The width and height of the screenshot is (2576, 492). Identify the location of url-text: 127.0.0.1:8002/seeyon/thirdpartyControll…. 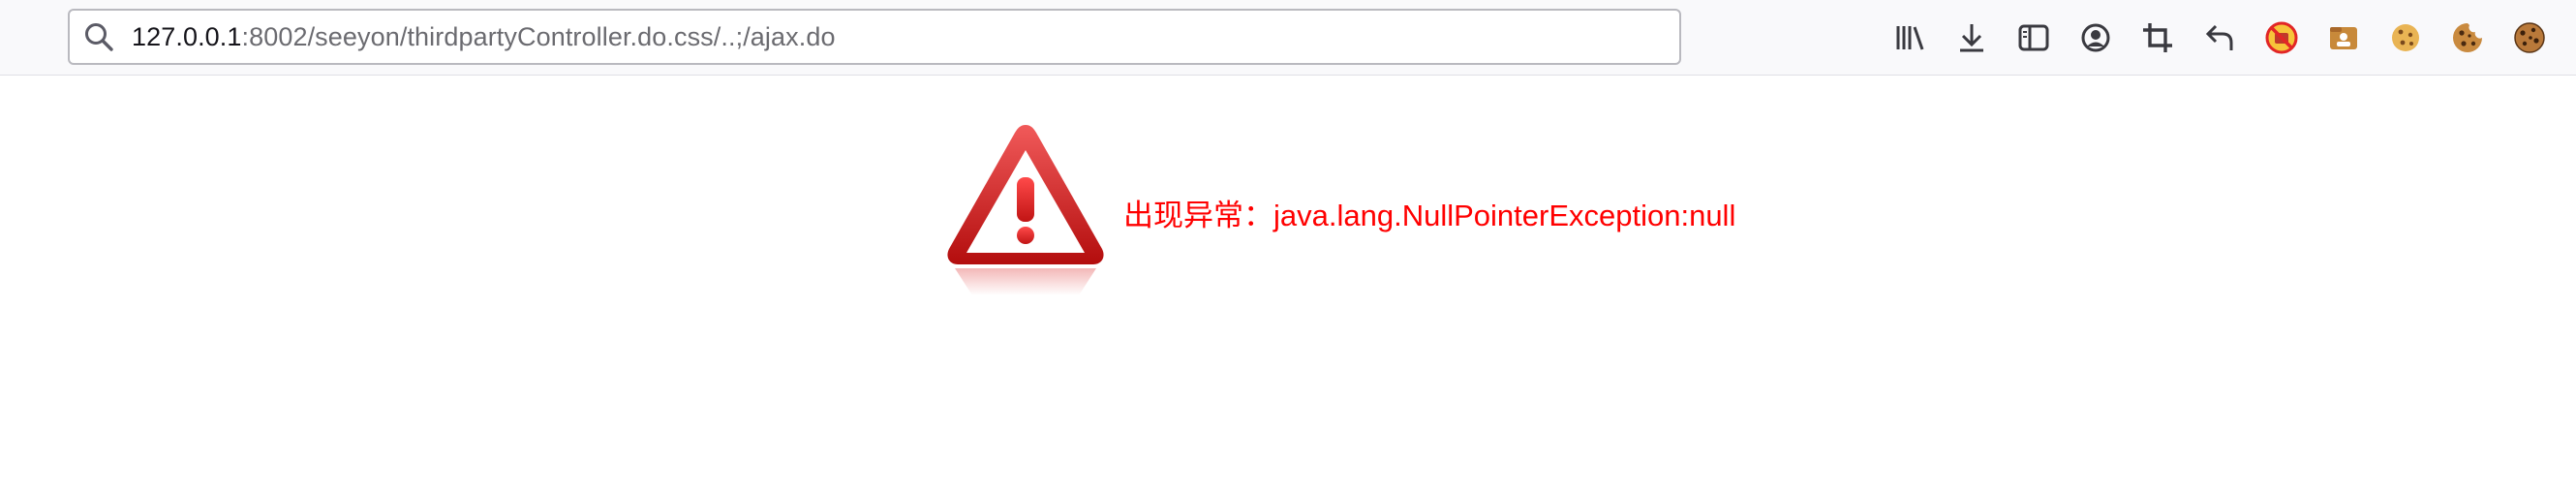
(484, 37).